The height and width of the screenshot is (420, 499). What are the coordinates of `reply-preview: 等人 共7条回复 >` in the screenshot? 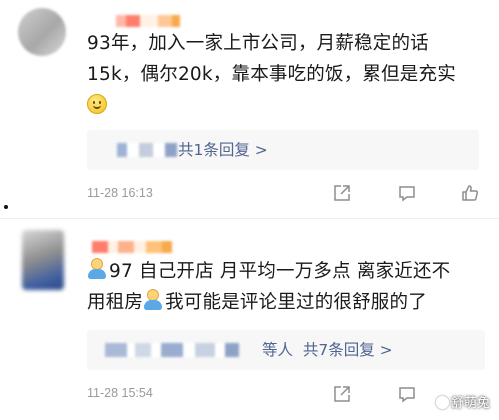 It's located at (286, 350).